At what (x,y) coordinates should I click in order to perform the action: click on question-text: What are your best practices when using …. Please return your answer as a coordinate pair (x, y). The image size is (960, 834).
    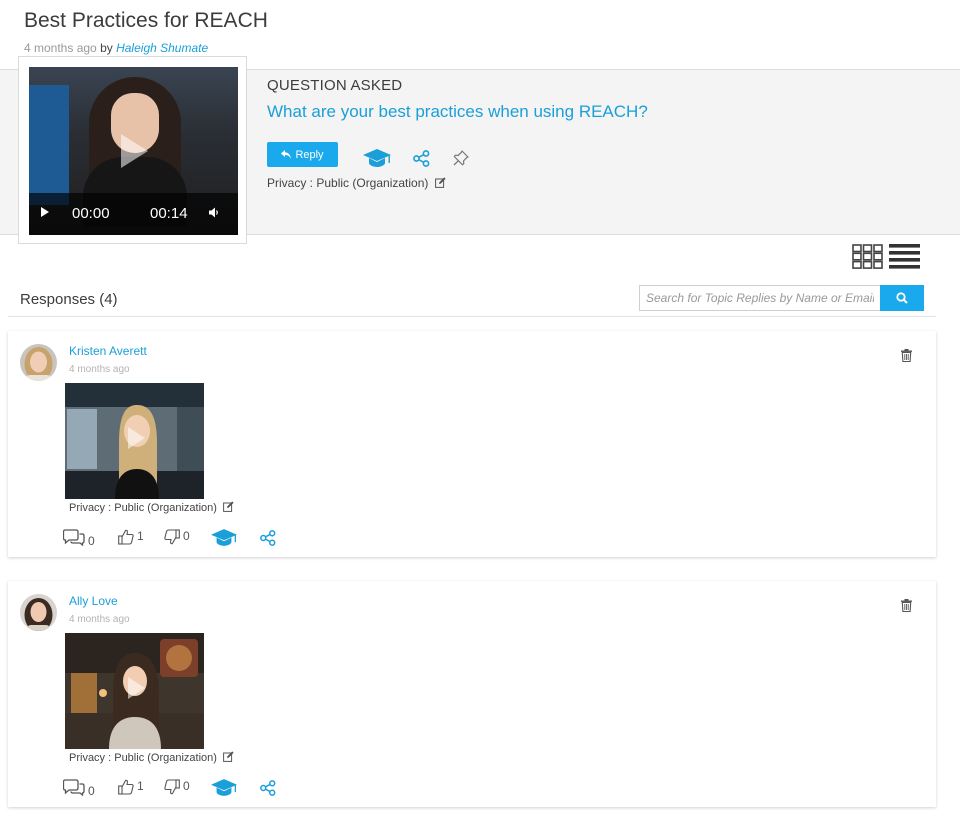
    Looking at the image, I should click on (457, 111).